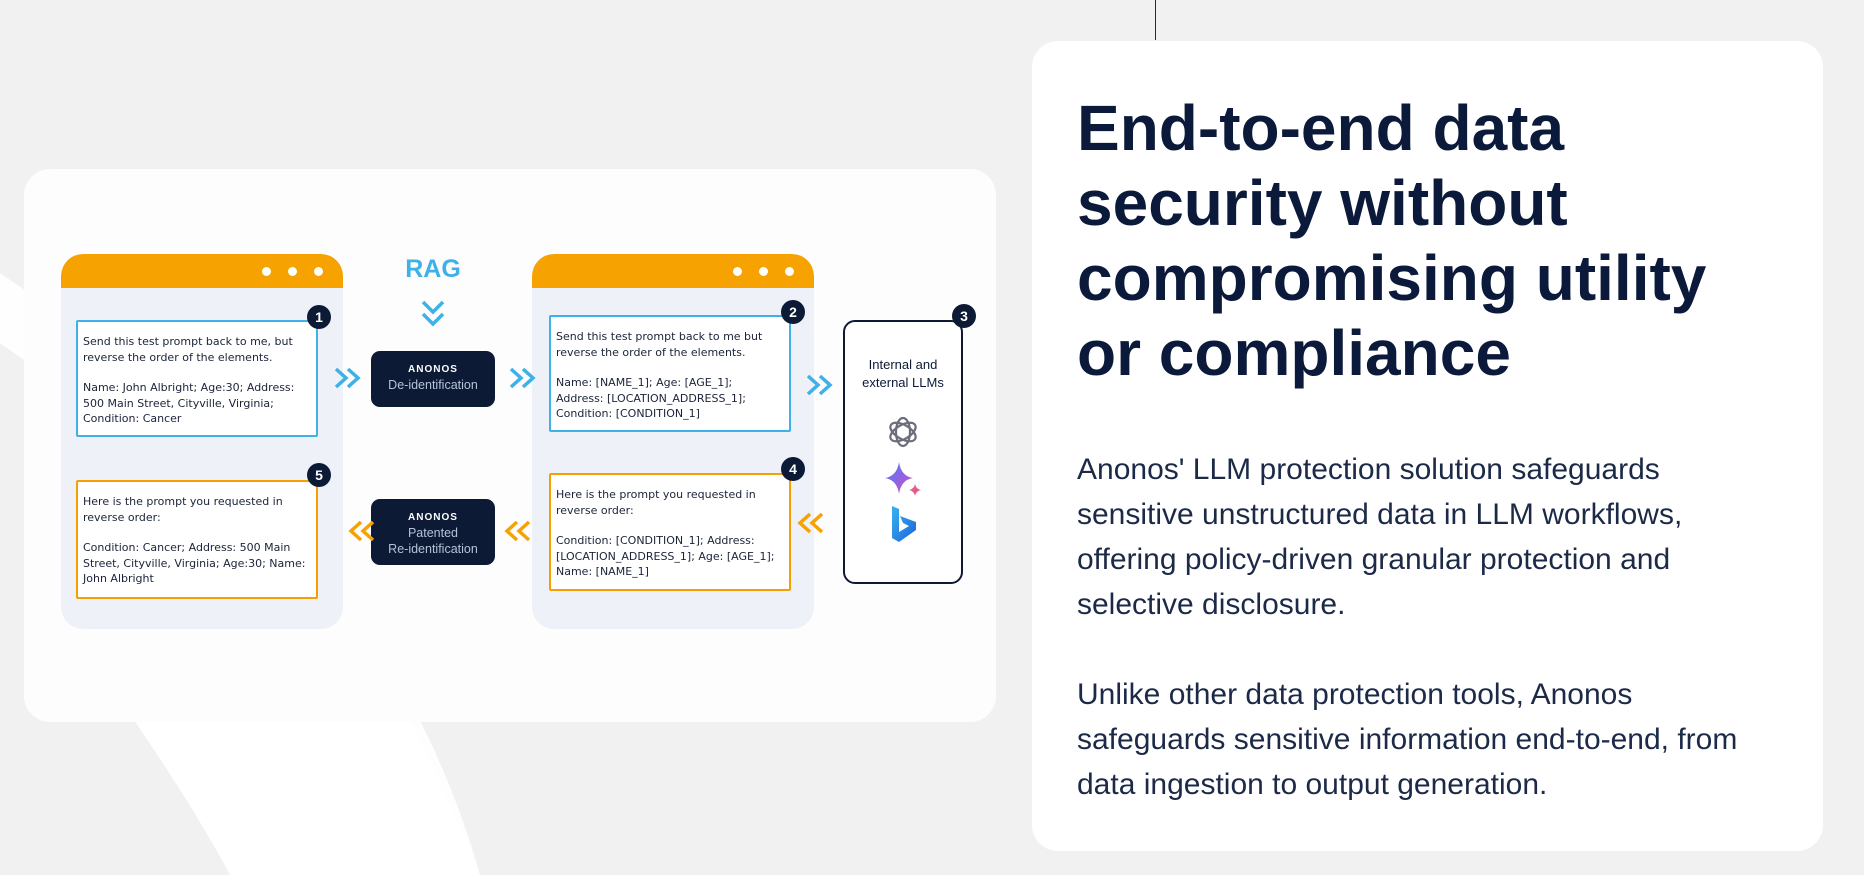 The image size is (1864, 875). I want to click on re-identification-box: ANONOS Patented Re-identification, so click(433, 532).